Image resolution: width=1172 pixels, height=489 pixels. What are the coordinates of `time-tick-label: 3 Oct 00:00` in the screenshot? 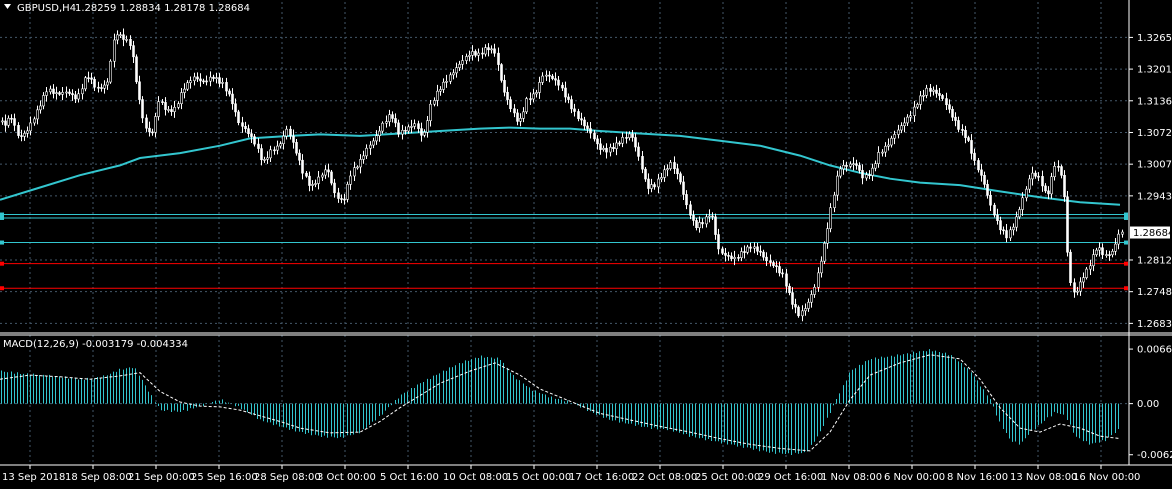 It's located at (346, 477).